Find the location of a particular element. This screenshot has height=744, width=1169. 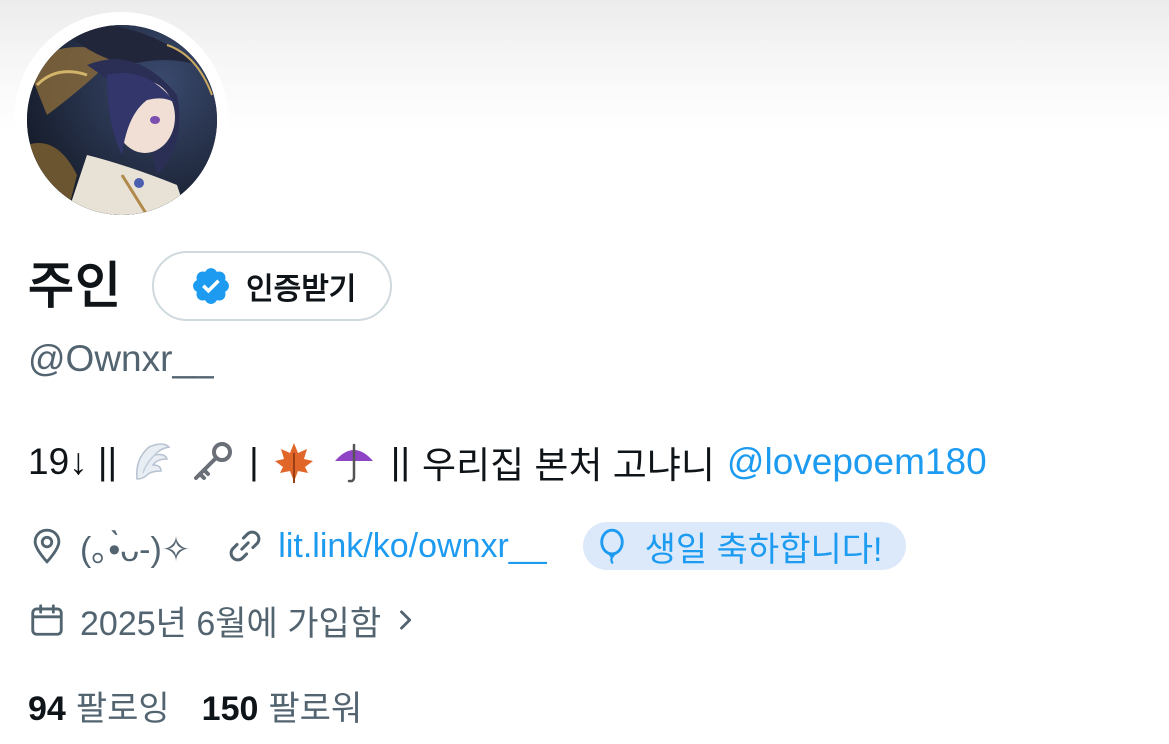

maple-leaf-icon is located at coordinates (294, 462).